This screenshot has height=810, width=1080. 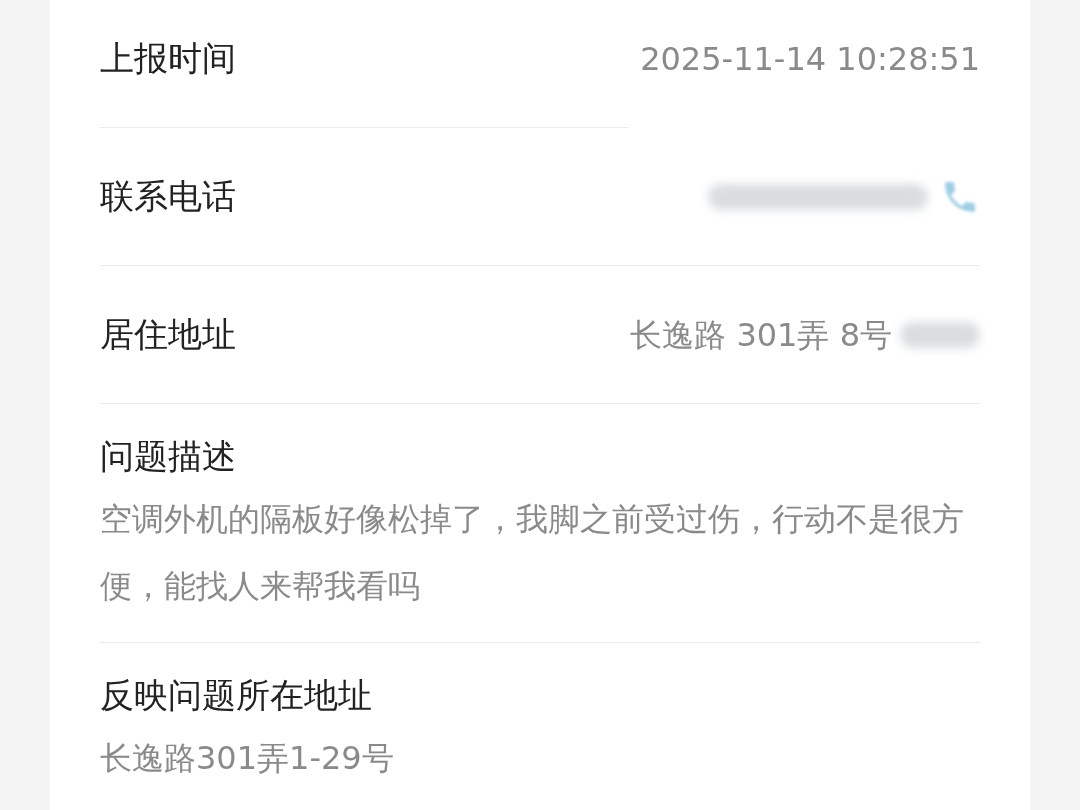 What do you see at coordinates (236, 695) in the screenshot?
I see `field-label: 反映问题所在地址` at bounding box center [236, 695].